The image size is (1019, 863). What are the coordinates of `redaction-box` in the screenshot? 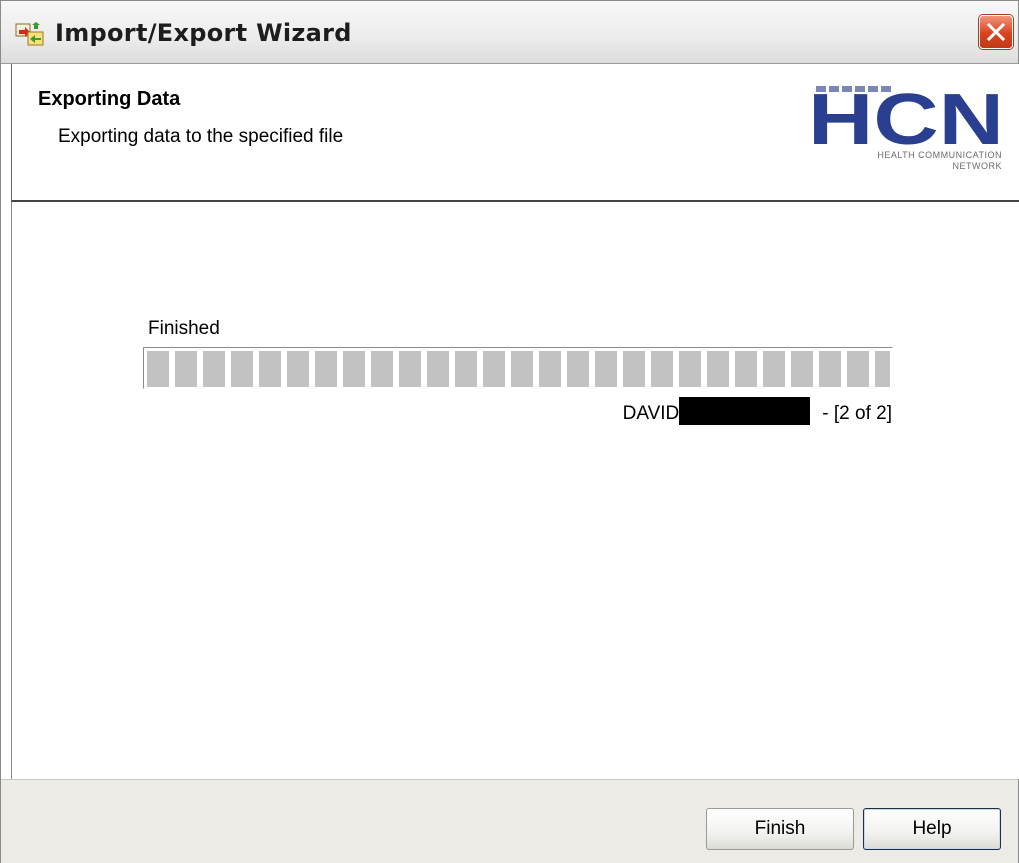 It's located at (745, 411).